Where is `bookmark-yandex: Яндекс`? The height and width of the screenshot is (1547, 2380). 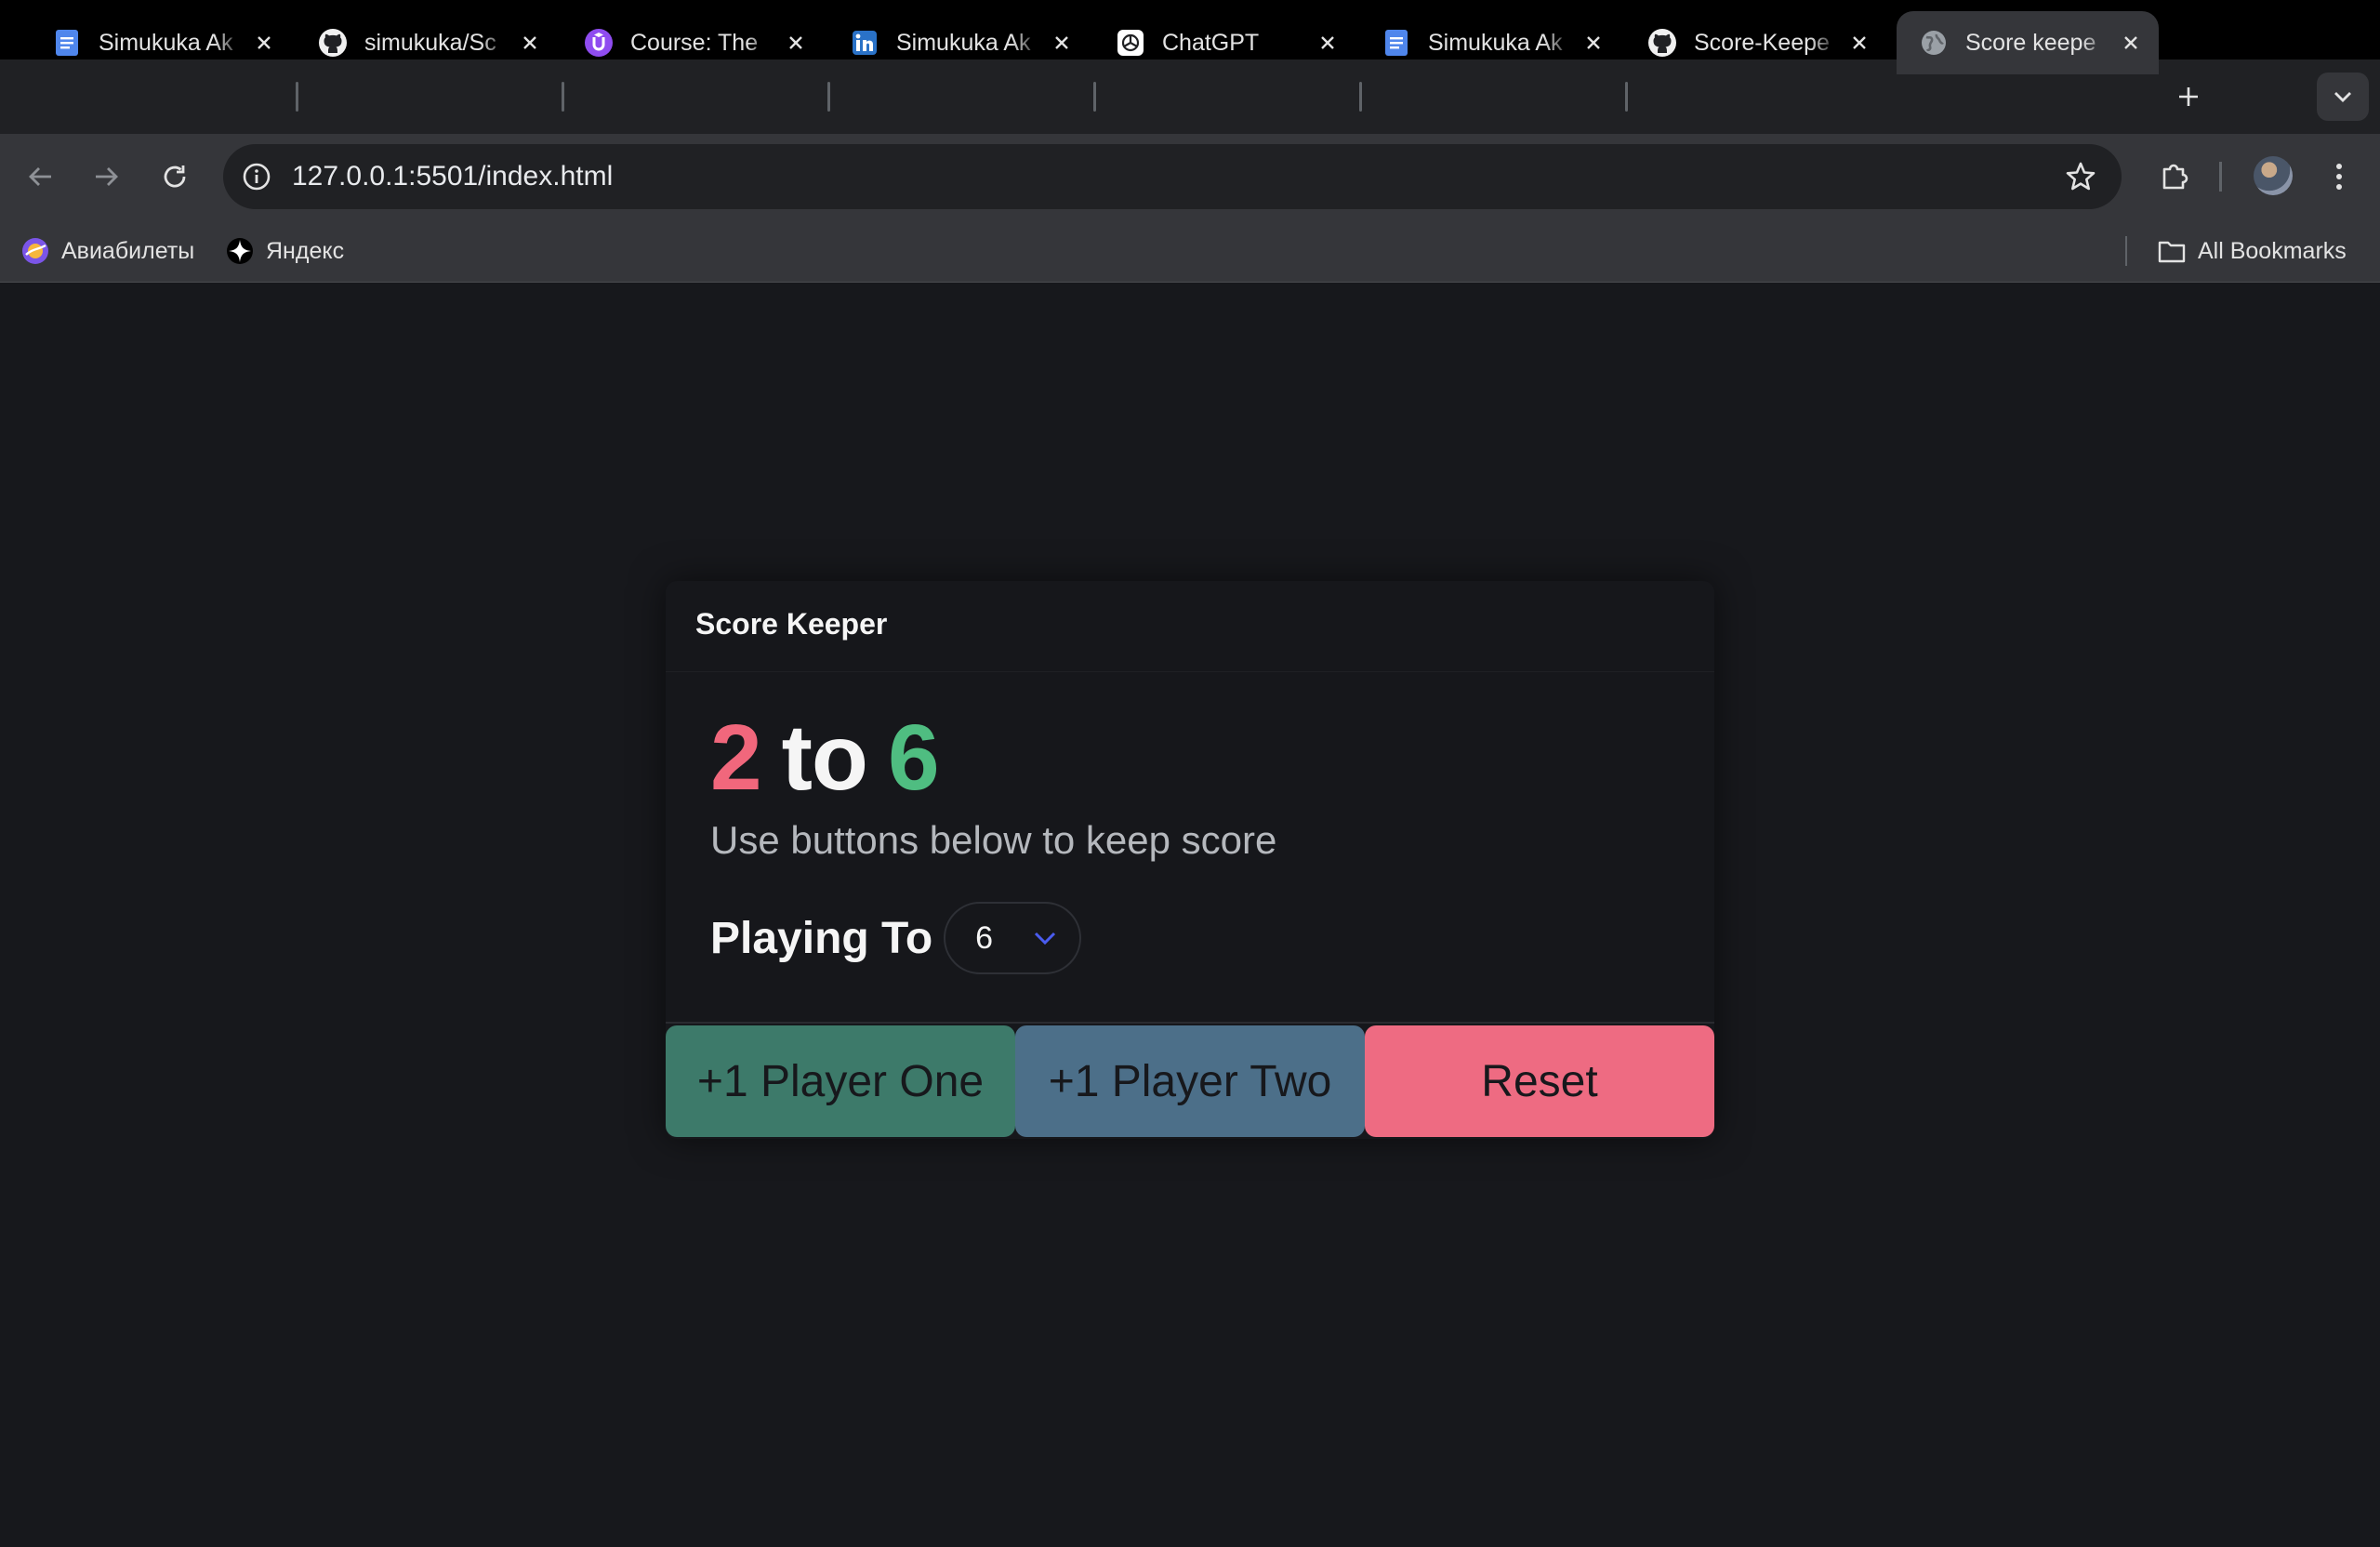 bookmark-yandex: Яндекс is located at coordinates (284, 251).